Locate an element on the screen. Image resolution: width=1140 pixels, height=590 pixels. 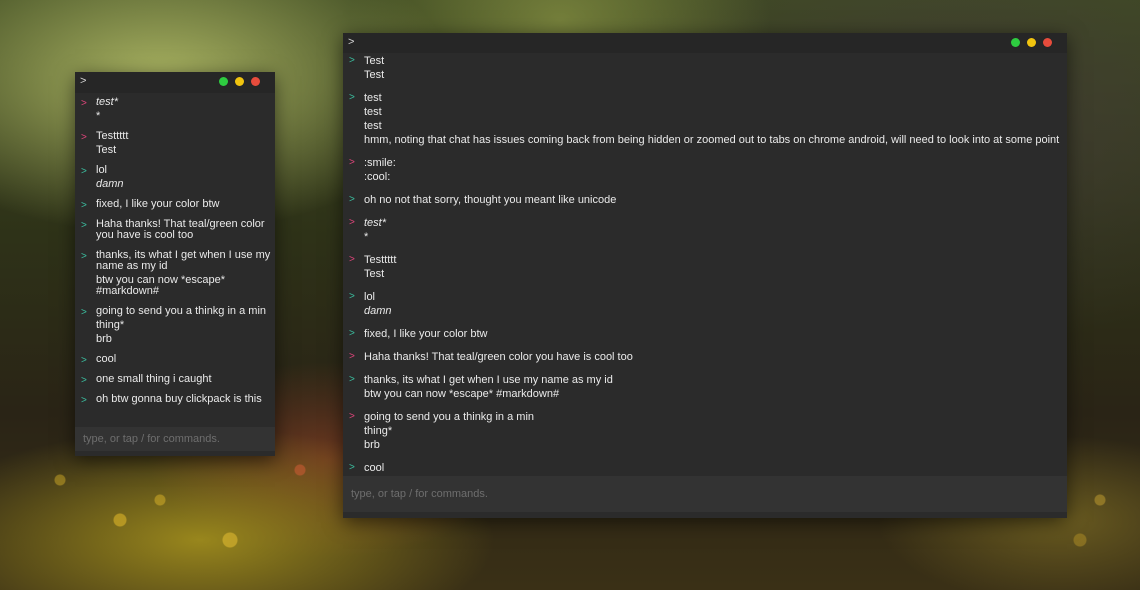
message-text: thing* is located at coordinates (378, 431).